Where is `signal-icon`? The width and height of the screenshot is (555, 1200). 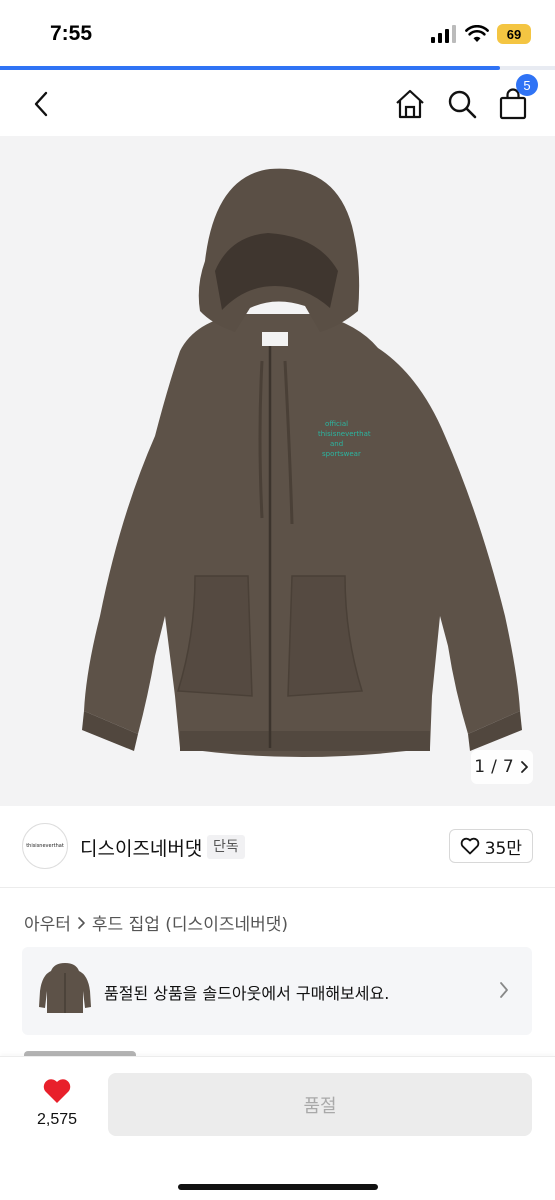 signal-icon is located at coordinates (443, 34).